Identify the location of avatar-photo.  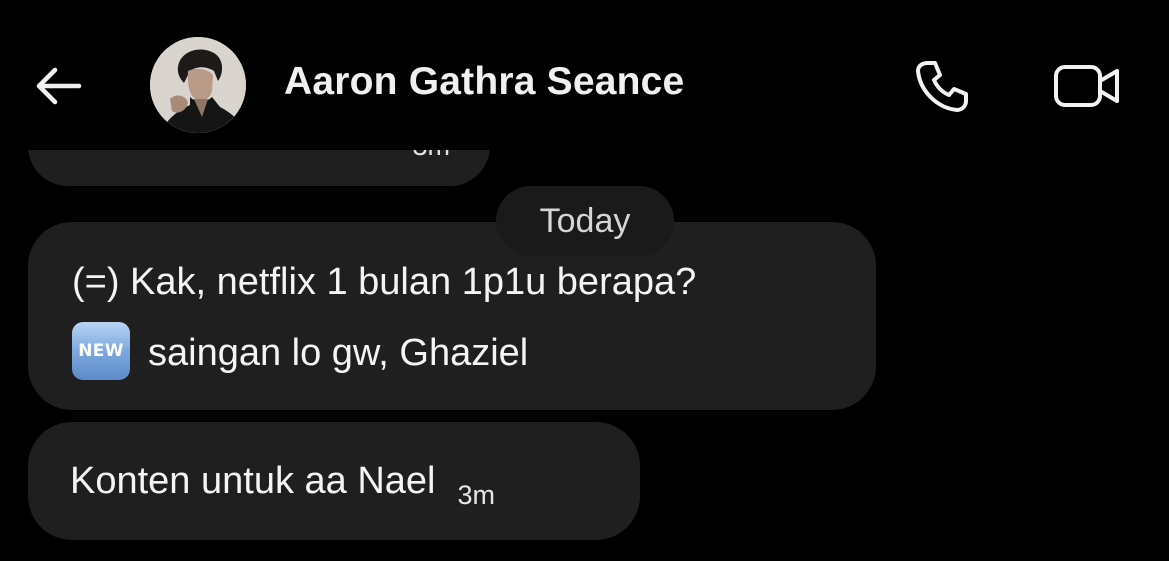
(198, 85).